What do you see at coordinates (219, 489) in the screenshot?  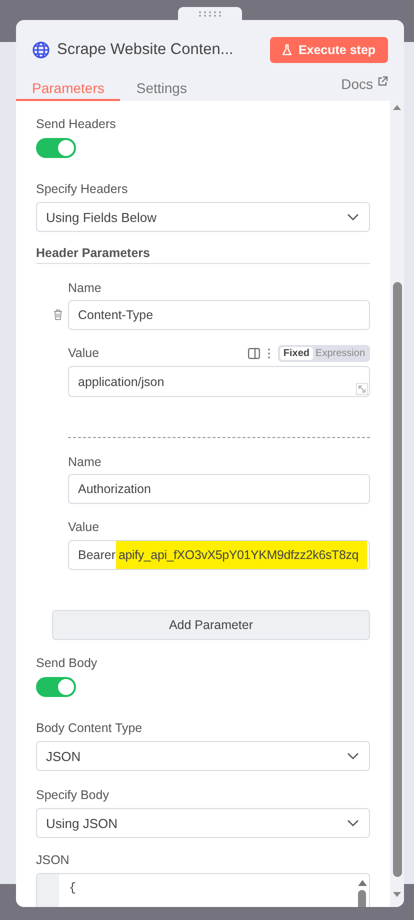 I see `input-field: Authorization` at bounding box center [219, 489].